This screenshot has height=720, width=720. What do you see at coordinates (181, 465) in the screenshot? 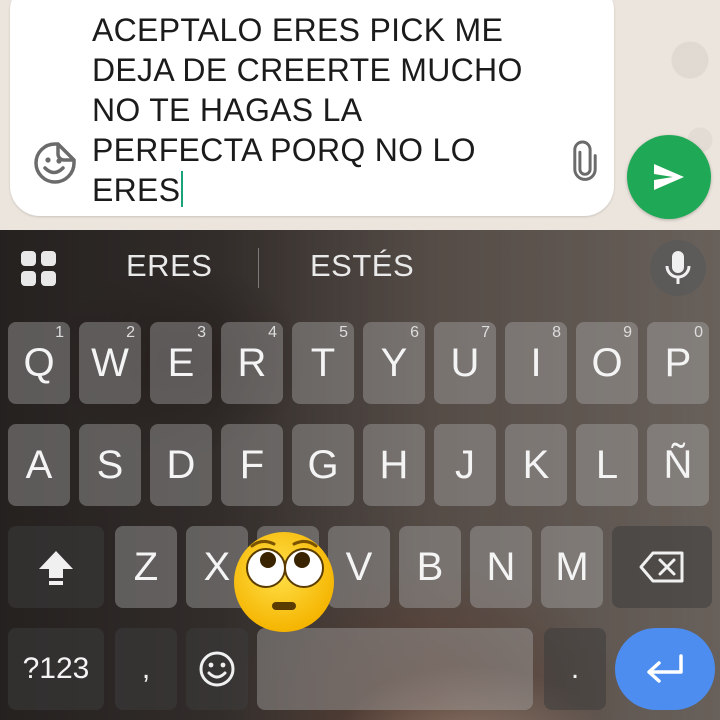
I see `key-d: D` at bounding box center [181, 465].